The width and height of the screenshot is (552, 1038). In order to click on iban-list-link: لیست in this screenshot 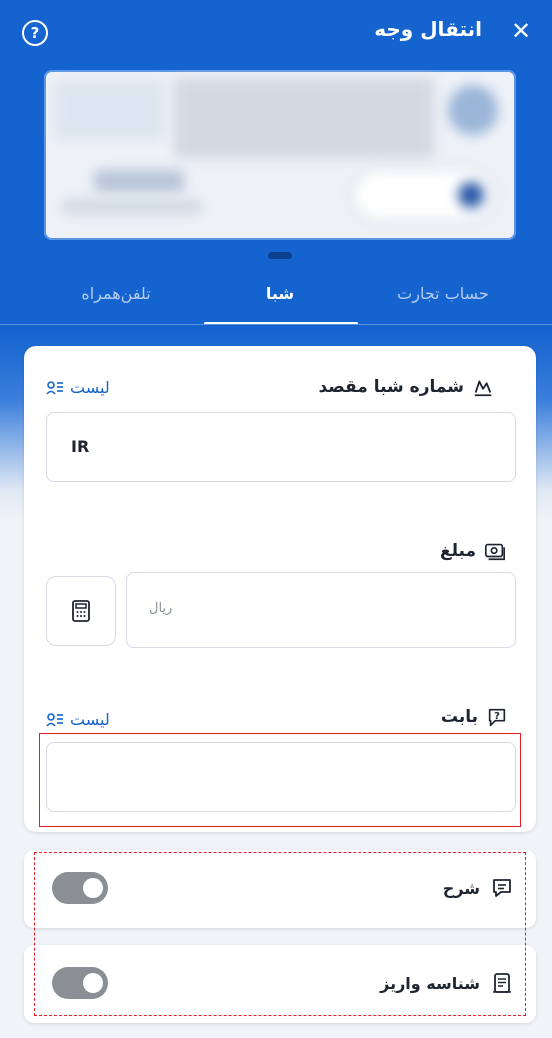, I will do `click(78, 387)`.